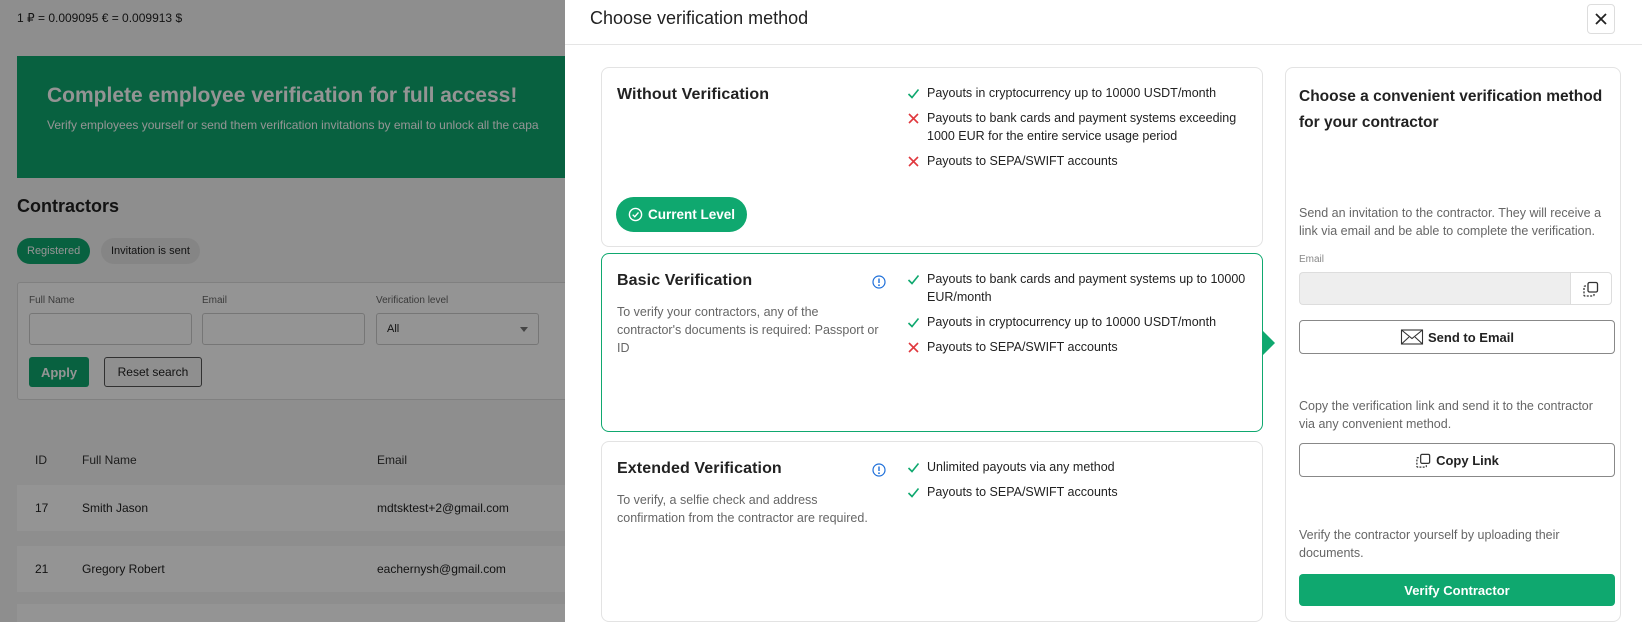  I want to click on card-title: Extended Verification, so click(699, 468).